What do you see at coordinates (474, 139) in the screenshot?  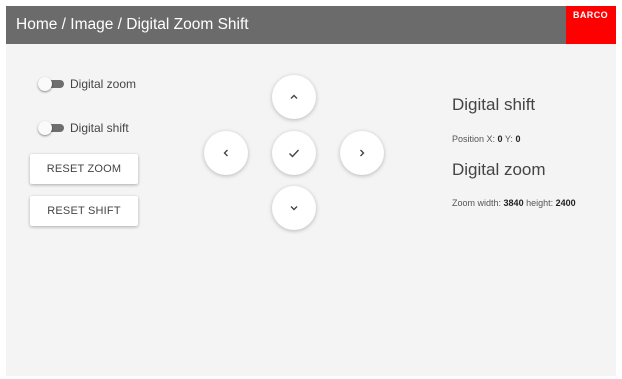 I see `position-x-label: Position X:` at bounding box center [474, 139].